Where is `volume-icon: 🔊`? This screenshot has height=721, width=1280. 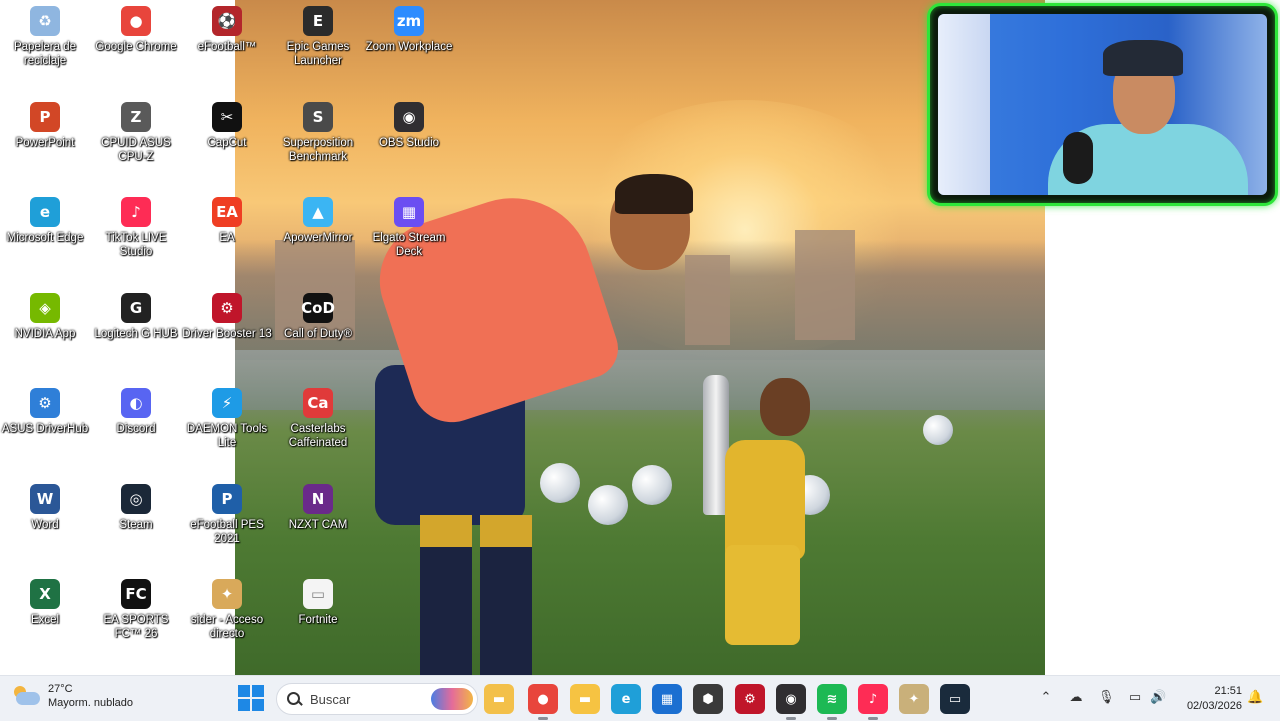
volume-icon: 🔊 is located at coordinates (1158, 698).